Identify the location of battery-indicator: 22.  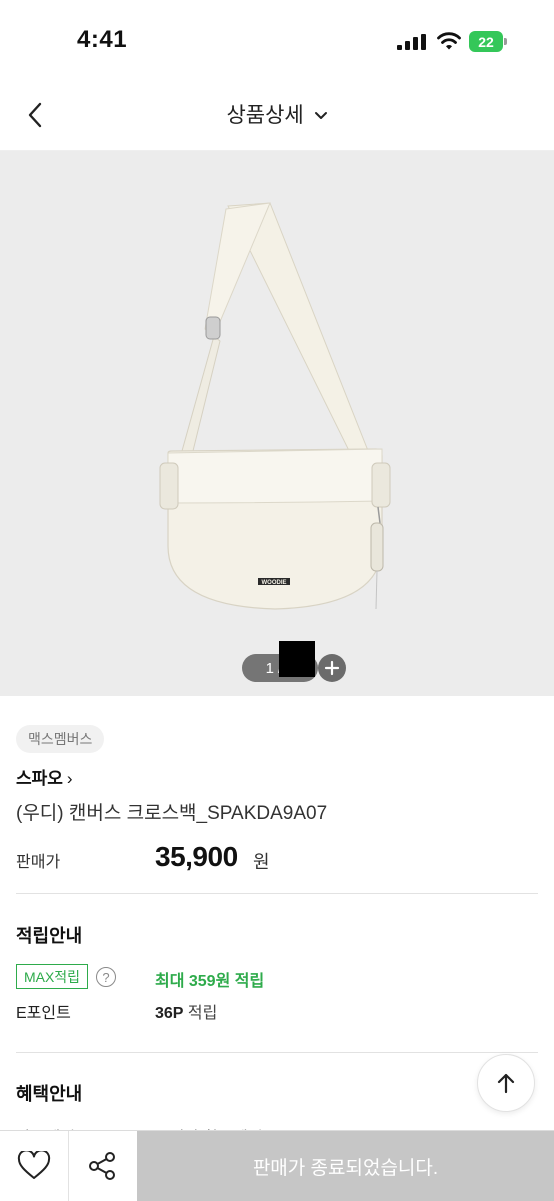
(489, 41).